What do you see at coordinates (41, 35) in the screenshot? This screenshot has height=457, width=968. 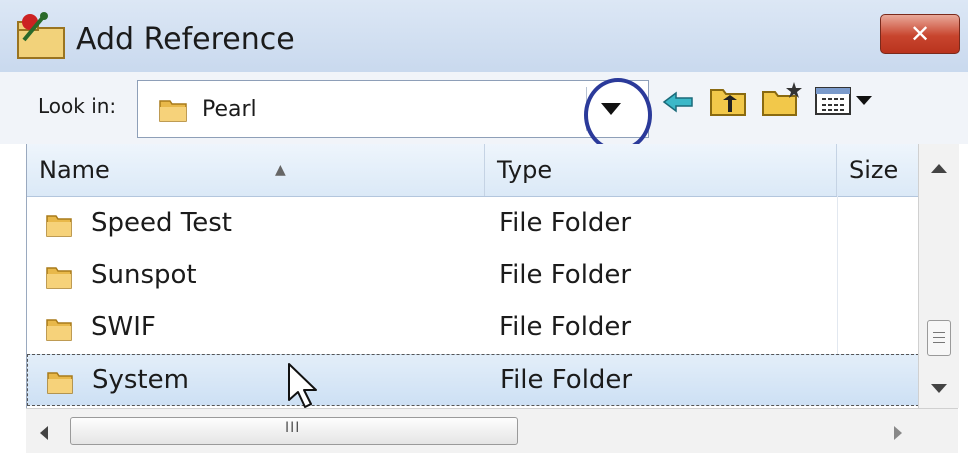 I see `add-reference-app-icon` at bounding box center [41, 35].